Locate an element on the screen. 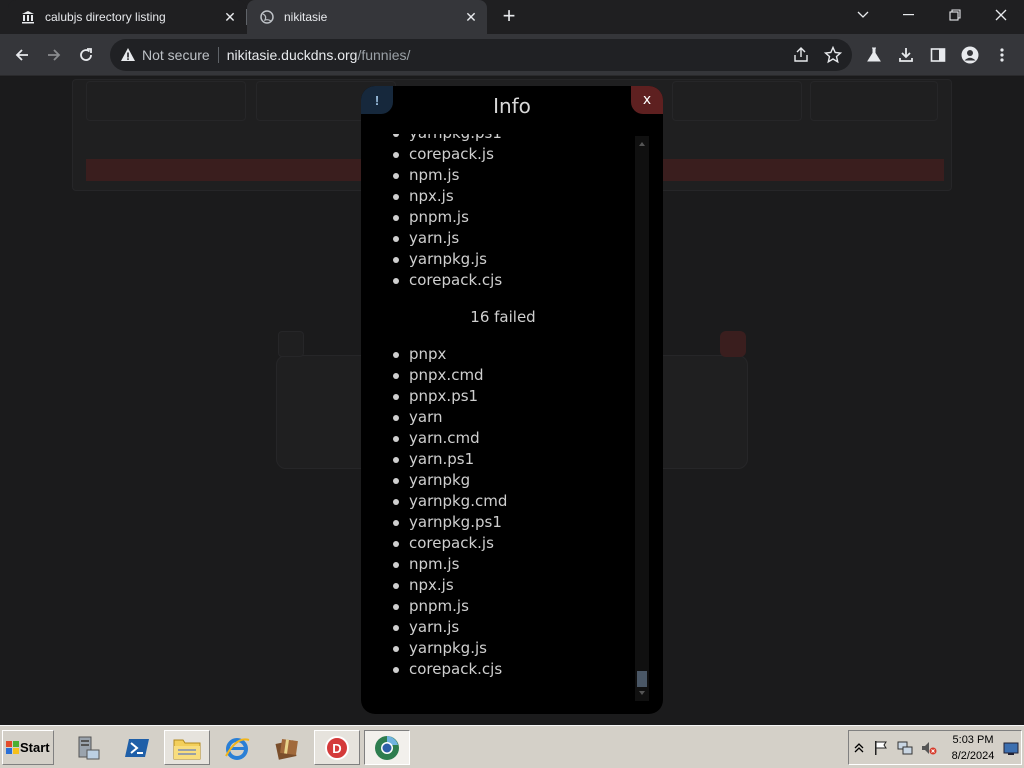 This screenshot has height=768, width=1024. internet-explorer-icon is located at coordinates (237, 747).